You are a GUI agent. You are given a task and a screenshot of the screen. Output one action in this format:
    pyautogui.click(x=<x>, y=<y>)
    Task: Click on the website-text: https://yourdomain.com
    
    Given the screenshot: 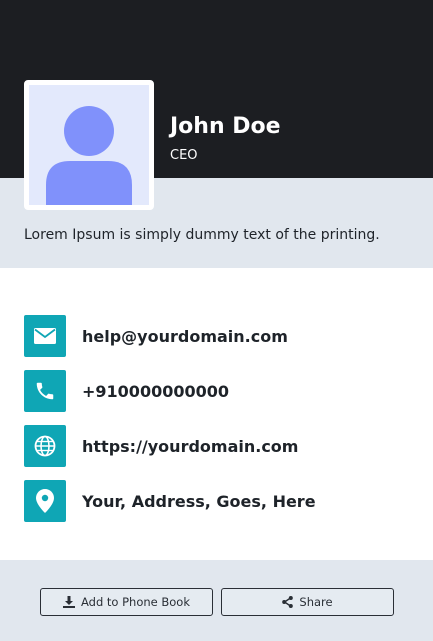 What is the action you would take?
    pyautogui.click(x=190, y=446)
    